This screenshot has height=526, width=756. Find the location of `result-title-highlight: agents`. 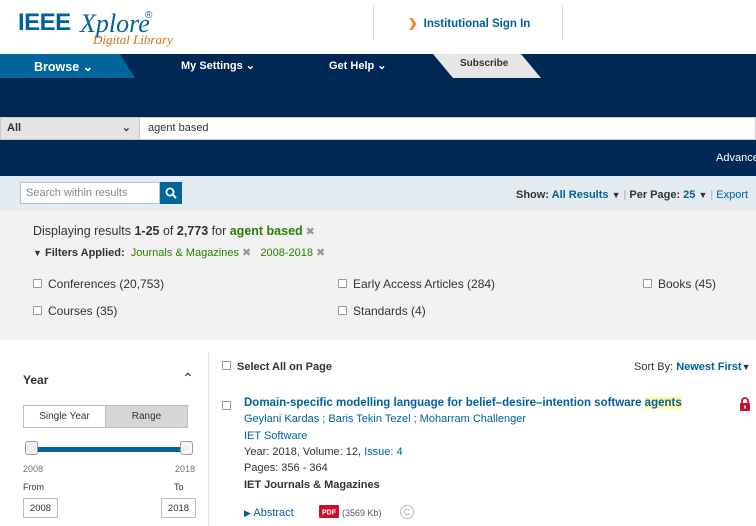

result-title-highlight: agents is located at coordinates (663, 403).